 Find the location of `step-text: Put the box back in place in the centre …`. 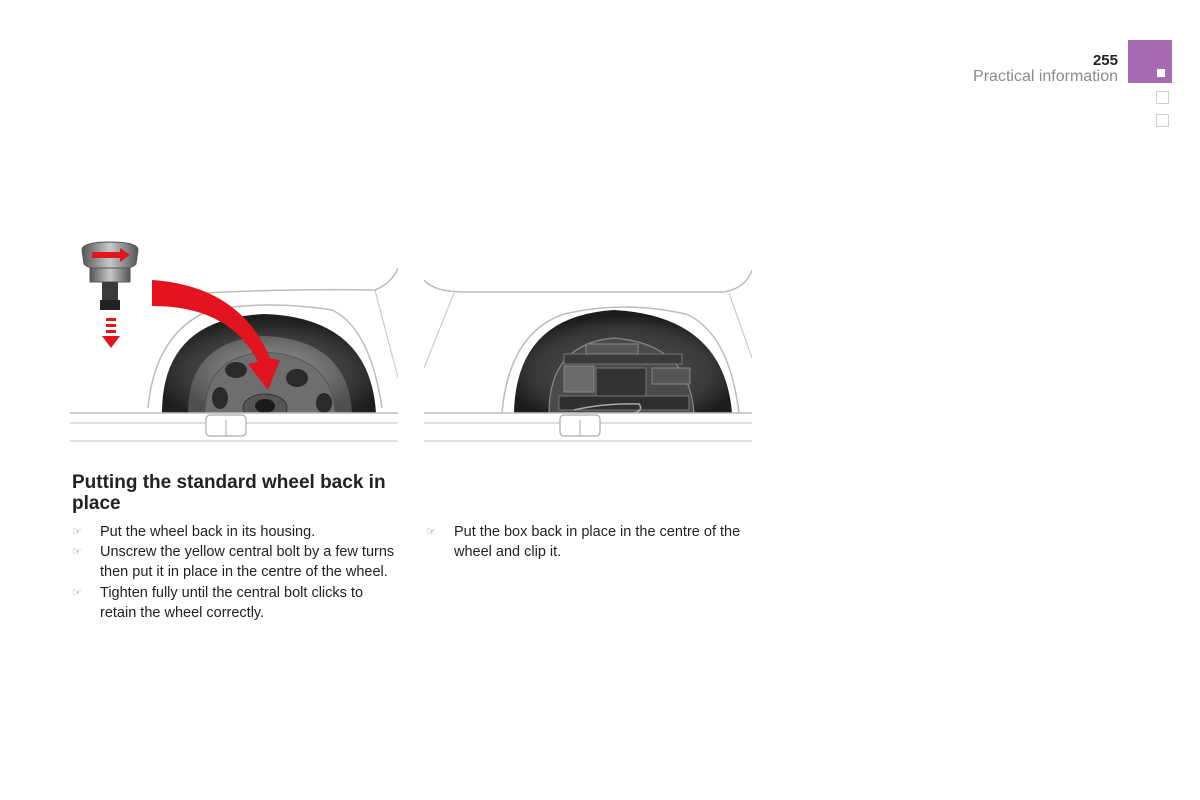

step-text: Put the box back in place in the centre … is located at coordinates (597, 542).